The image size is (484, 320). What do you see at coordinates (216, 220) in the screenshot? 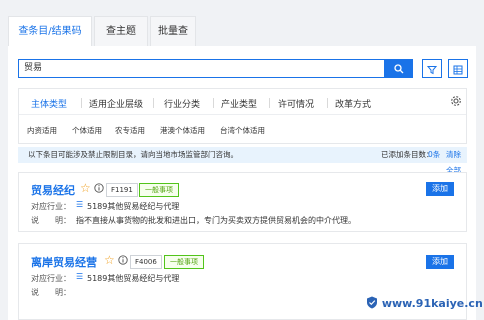
I see `description-value: 指不直接从事货物的批发和进出口，专门为买卖双方提供贸易机会的中介代理。` at bounding box center [216, 220].